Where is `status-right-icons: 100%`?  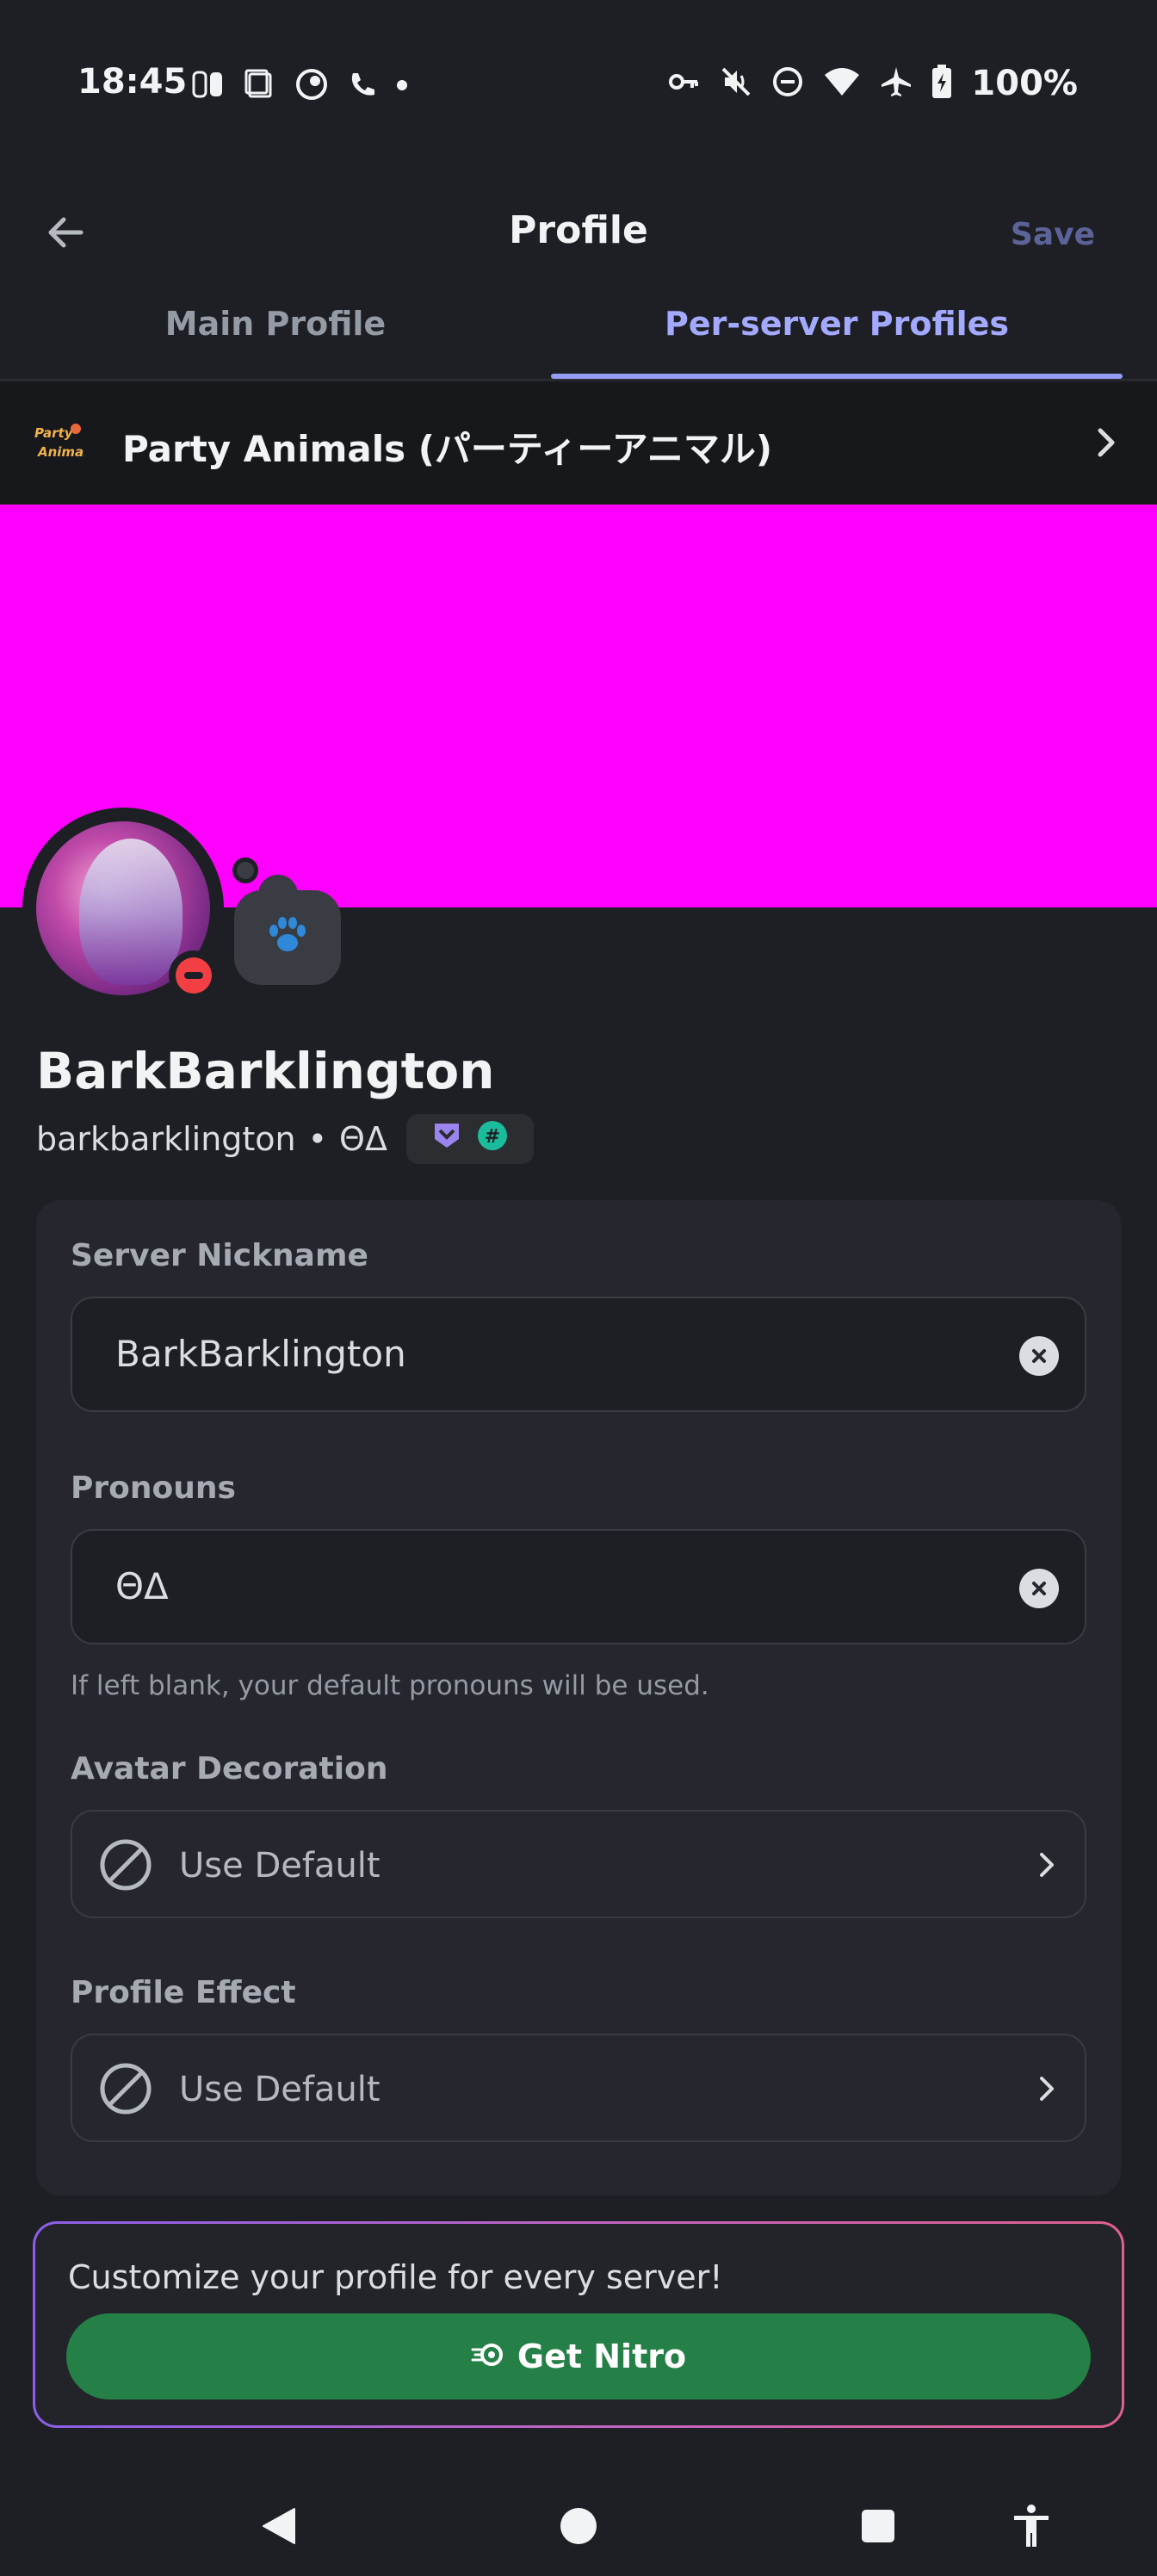
status-right-icons: 100% is located at coordinates (873, 83).